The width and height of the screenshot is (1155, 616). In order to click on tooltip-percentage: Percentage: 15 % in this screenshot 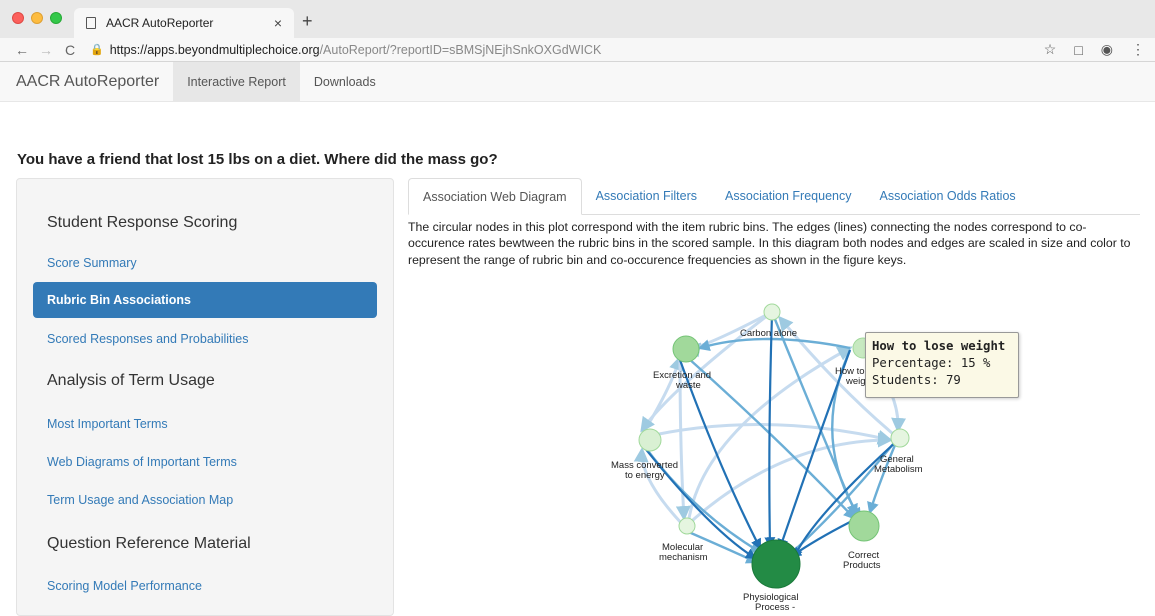, I will do `click(931, 363)`.